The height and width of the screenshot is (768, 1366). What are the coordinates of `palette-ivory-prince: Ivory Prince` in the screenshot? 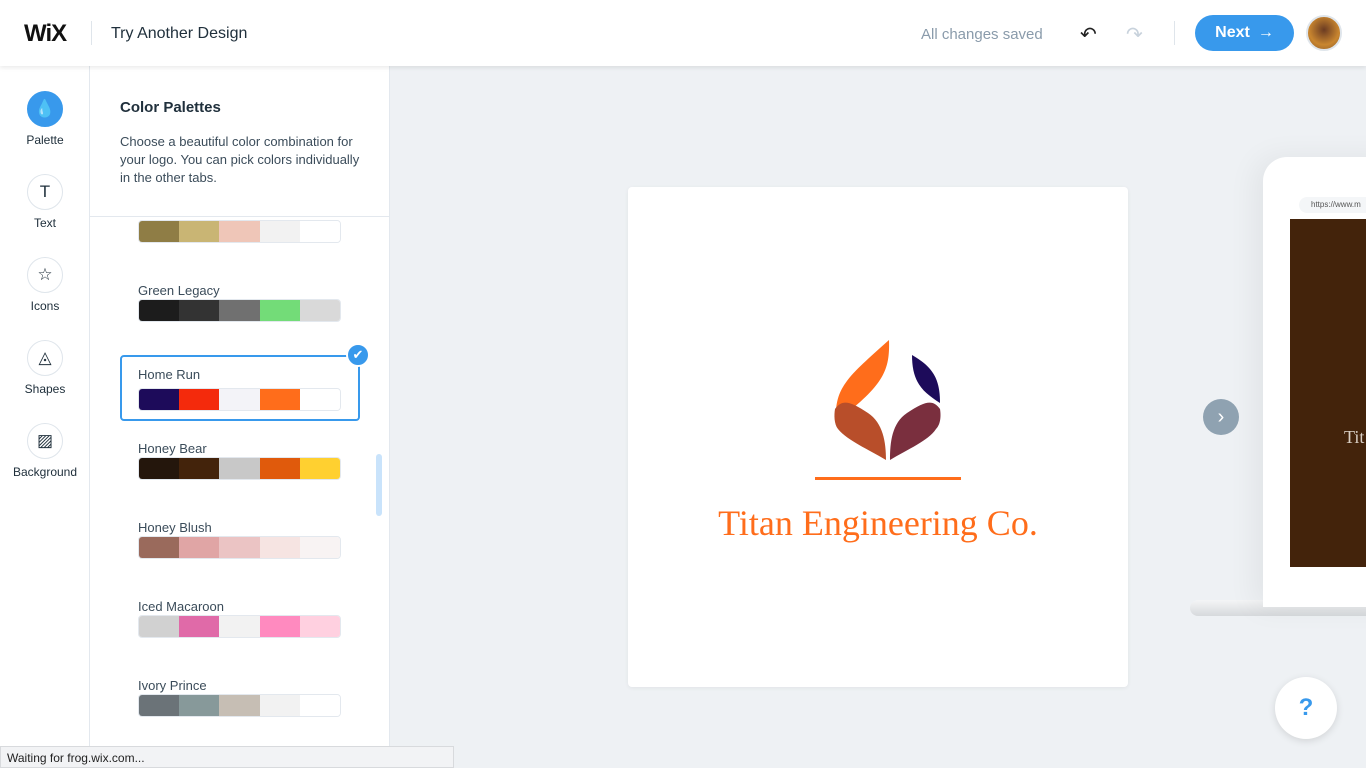 It's located at (240, 704).